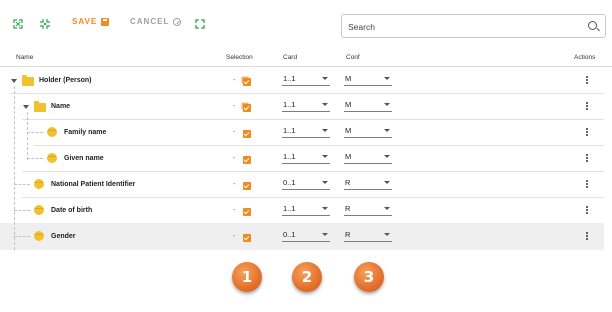 This screenshot has height=312, width=612. I want to click on table-row-family-name: Family name - 1..1 M, so click(302, 132).